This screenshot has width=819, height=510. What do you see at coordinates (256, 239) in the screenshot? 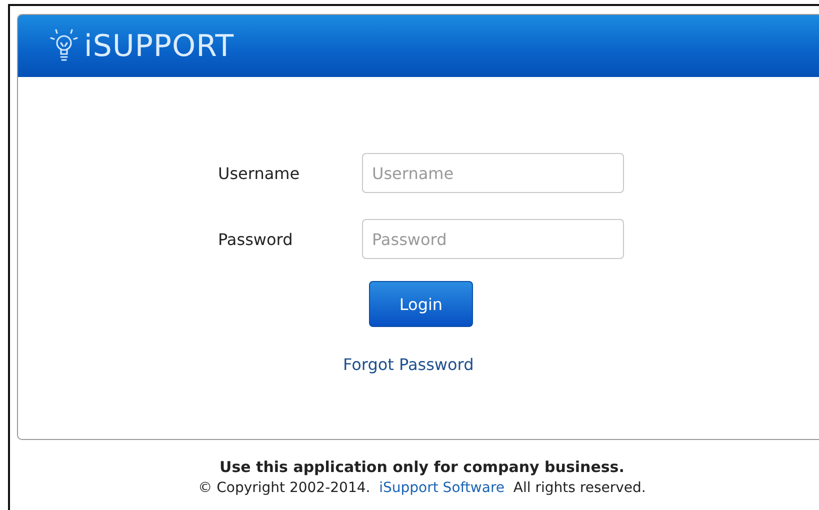
I see `field-label: Password` at bounding box center [256, 239].